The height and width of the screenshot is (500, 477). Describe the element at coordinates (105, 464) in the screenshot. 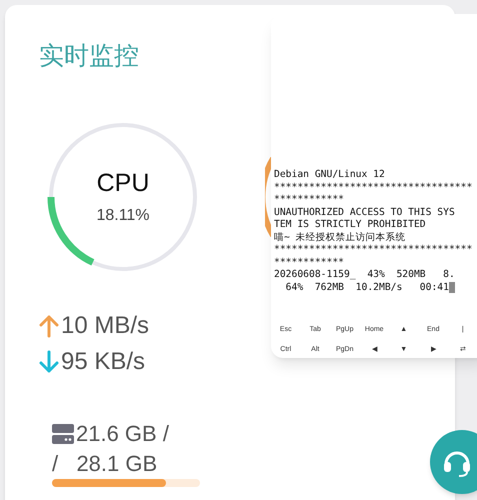

I see `disk-total: / 28.1 GB` at that location.